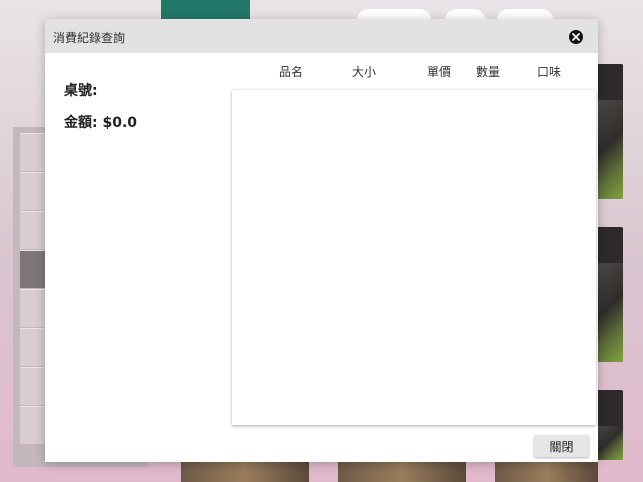 This screenshot has height=482, width=643. Describe the element at coordinates (364, 72) in the screenshot. I see `column-header-size: 大小` at that location.